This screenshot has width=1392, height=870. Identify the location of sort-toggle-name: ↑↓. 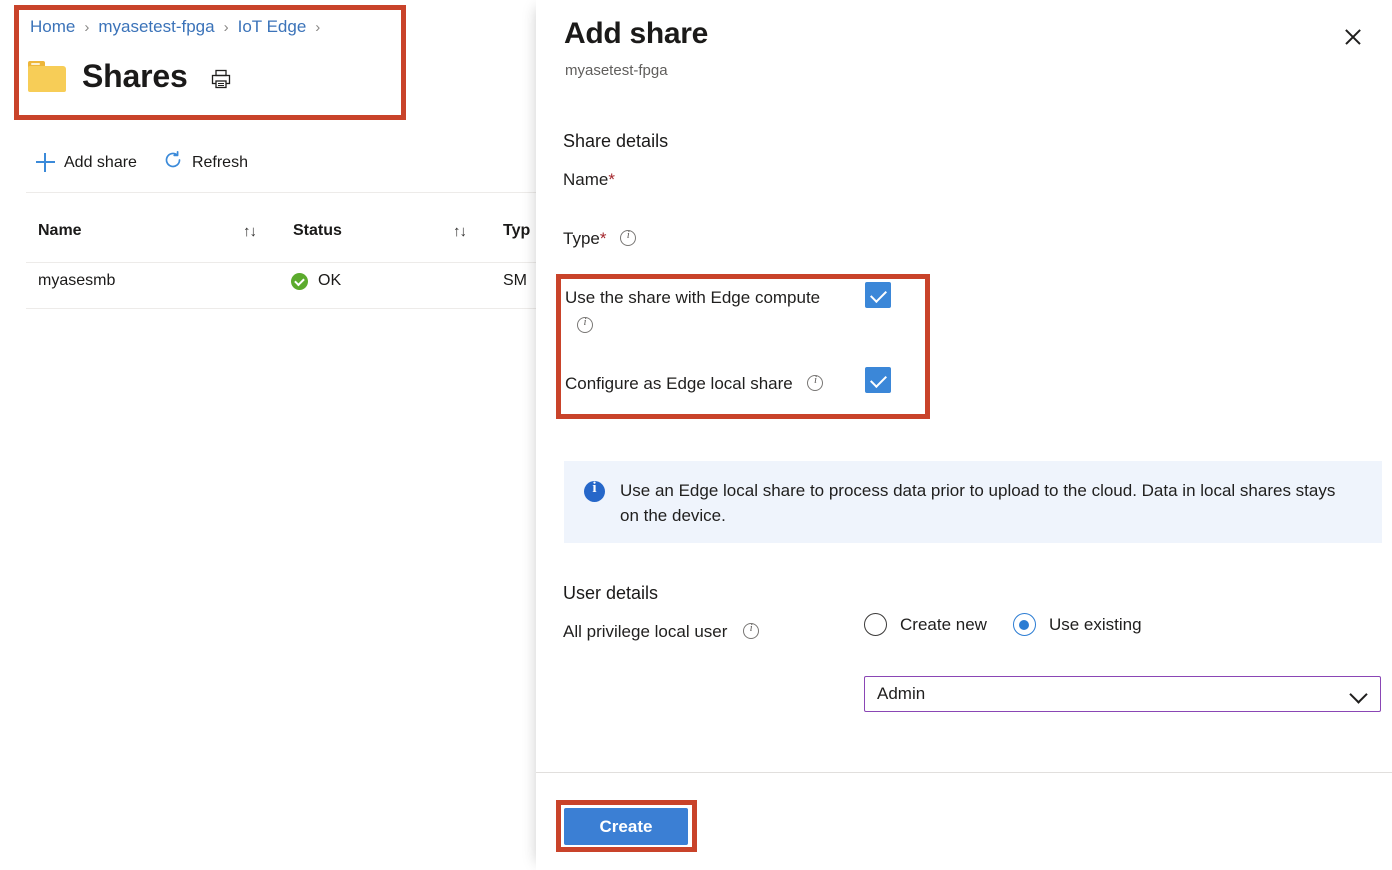
(250, 231).